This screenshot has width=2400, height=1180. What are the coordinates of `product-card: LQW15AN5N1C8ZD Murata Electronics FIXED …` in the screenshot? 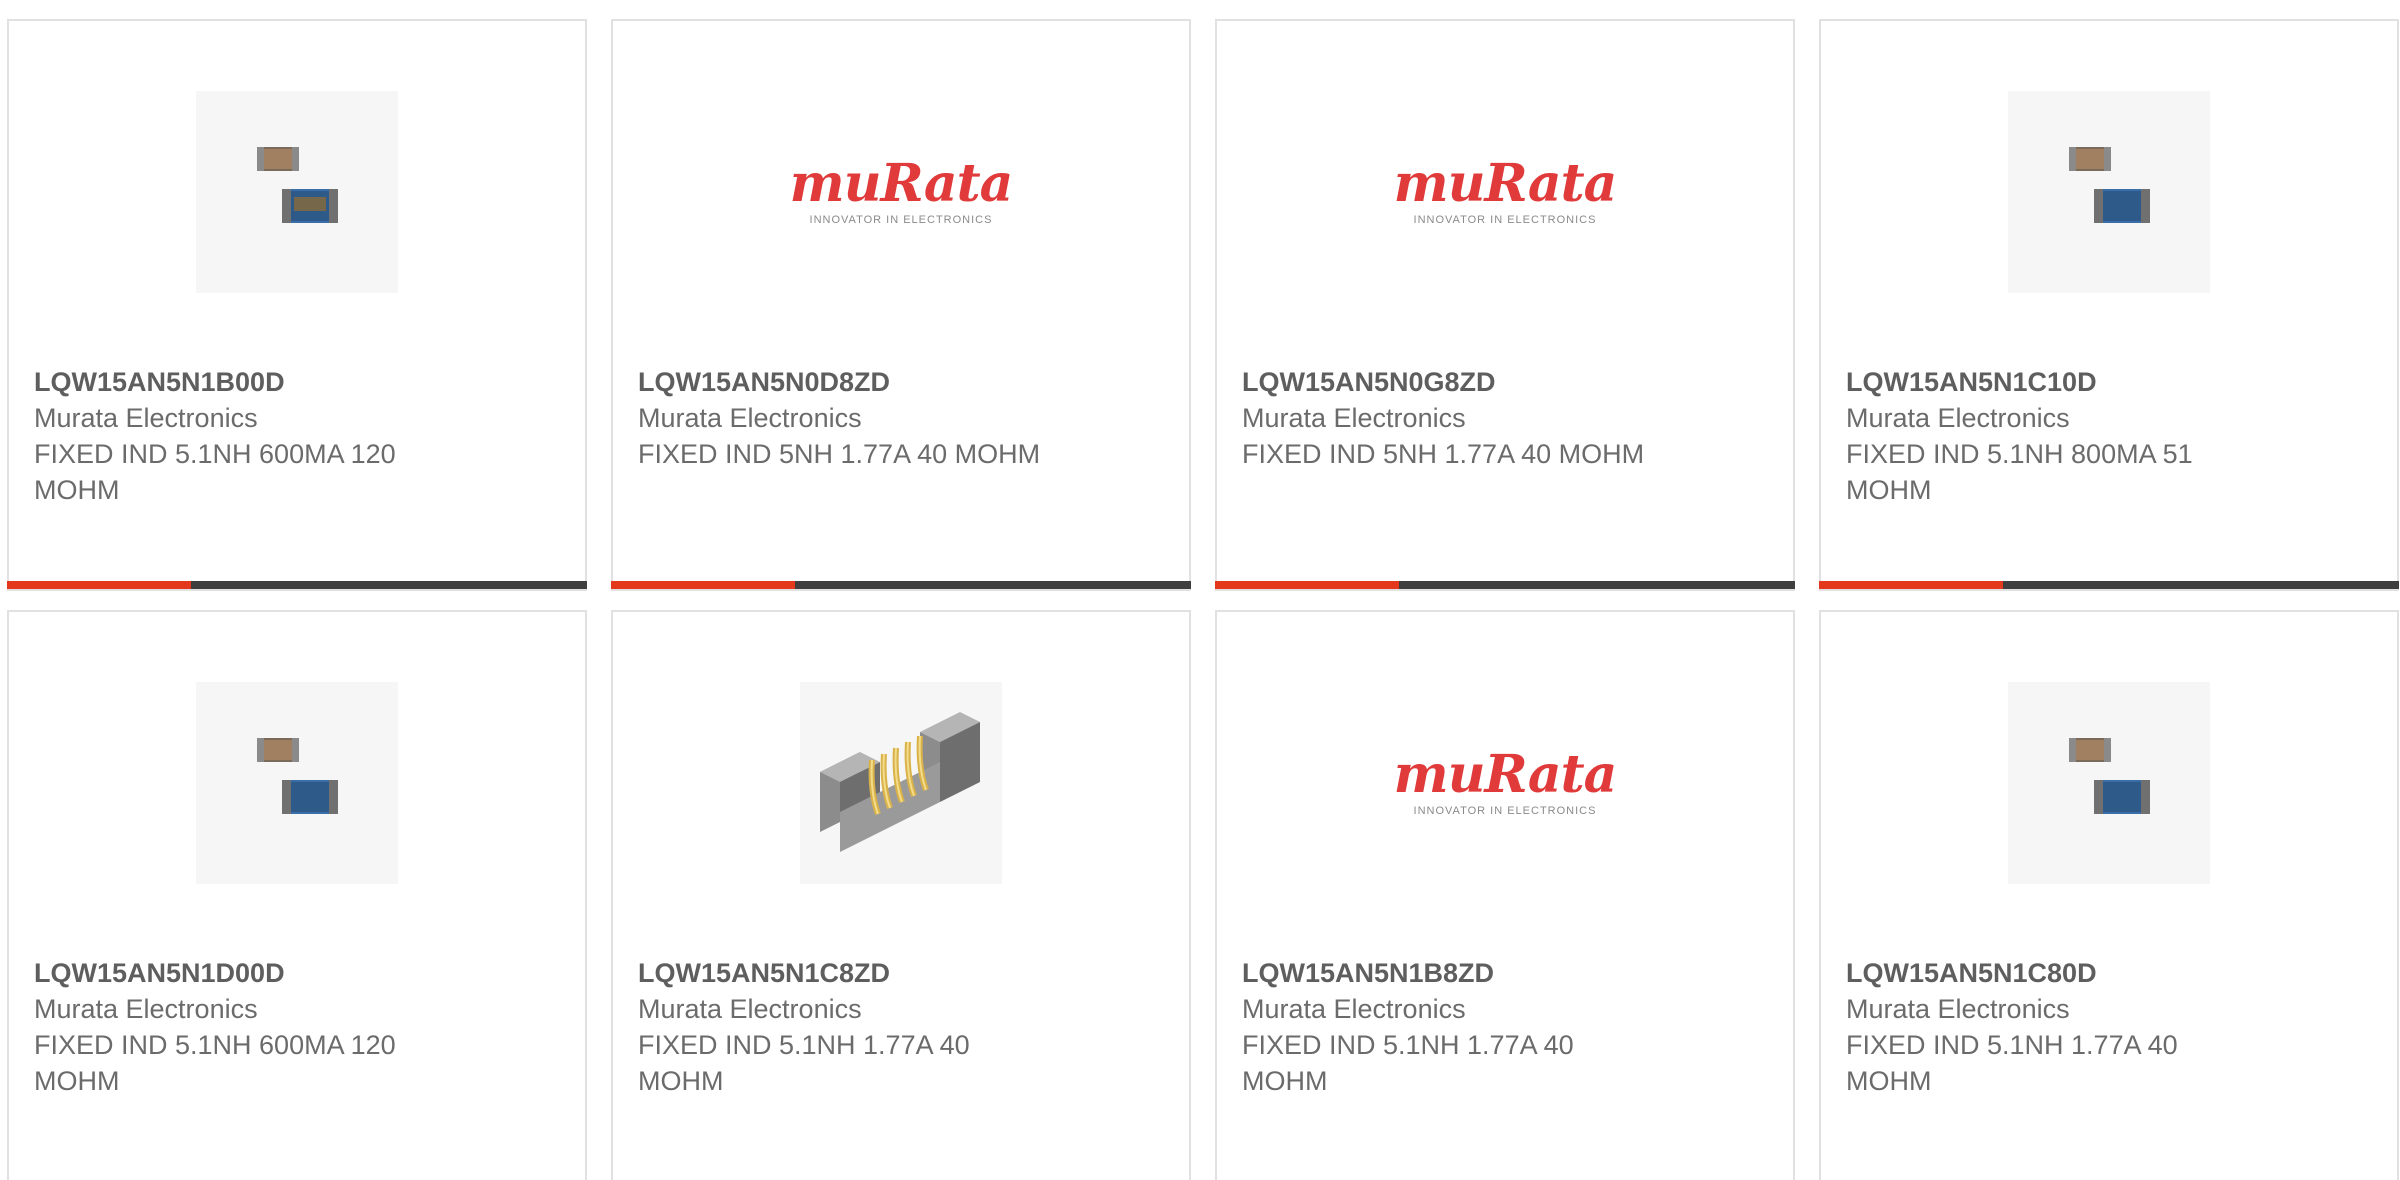 It's located at (901, 895).